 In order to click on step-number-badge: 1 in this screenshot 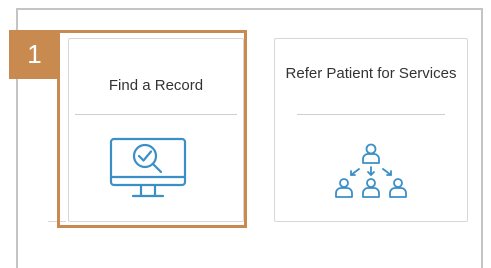, I will do `click(34, 54)`.